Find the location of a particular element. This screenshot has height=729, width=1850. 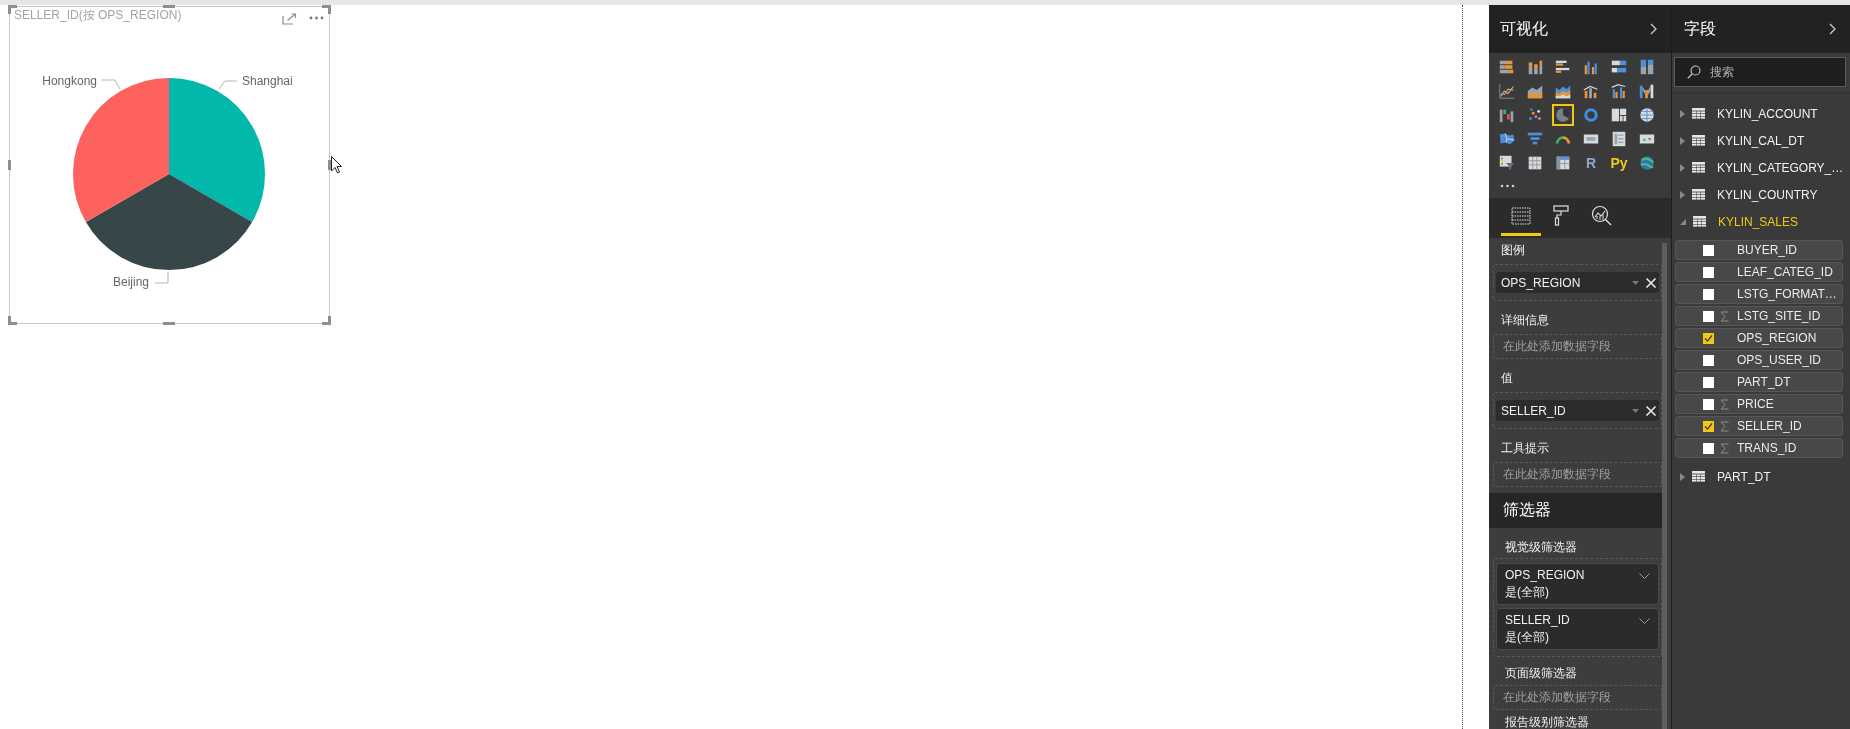

field-item: SELLER_ID is located at coordinates (1759, 426).